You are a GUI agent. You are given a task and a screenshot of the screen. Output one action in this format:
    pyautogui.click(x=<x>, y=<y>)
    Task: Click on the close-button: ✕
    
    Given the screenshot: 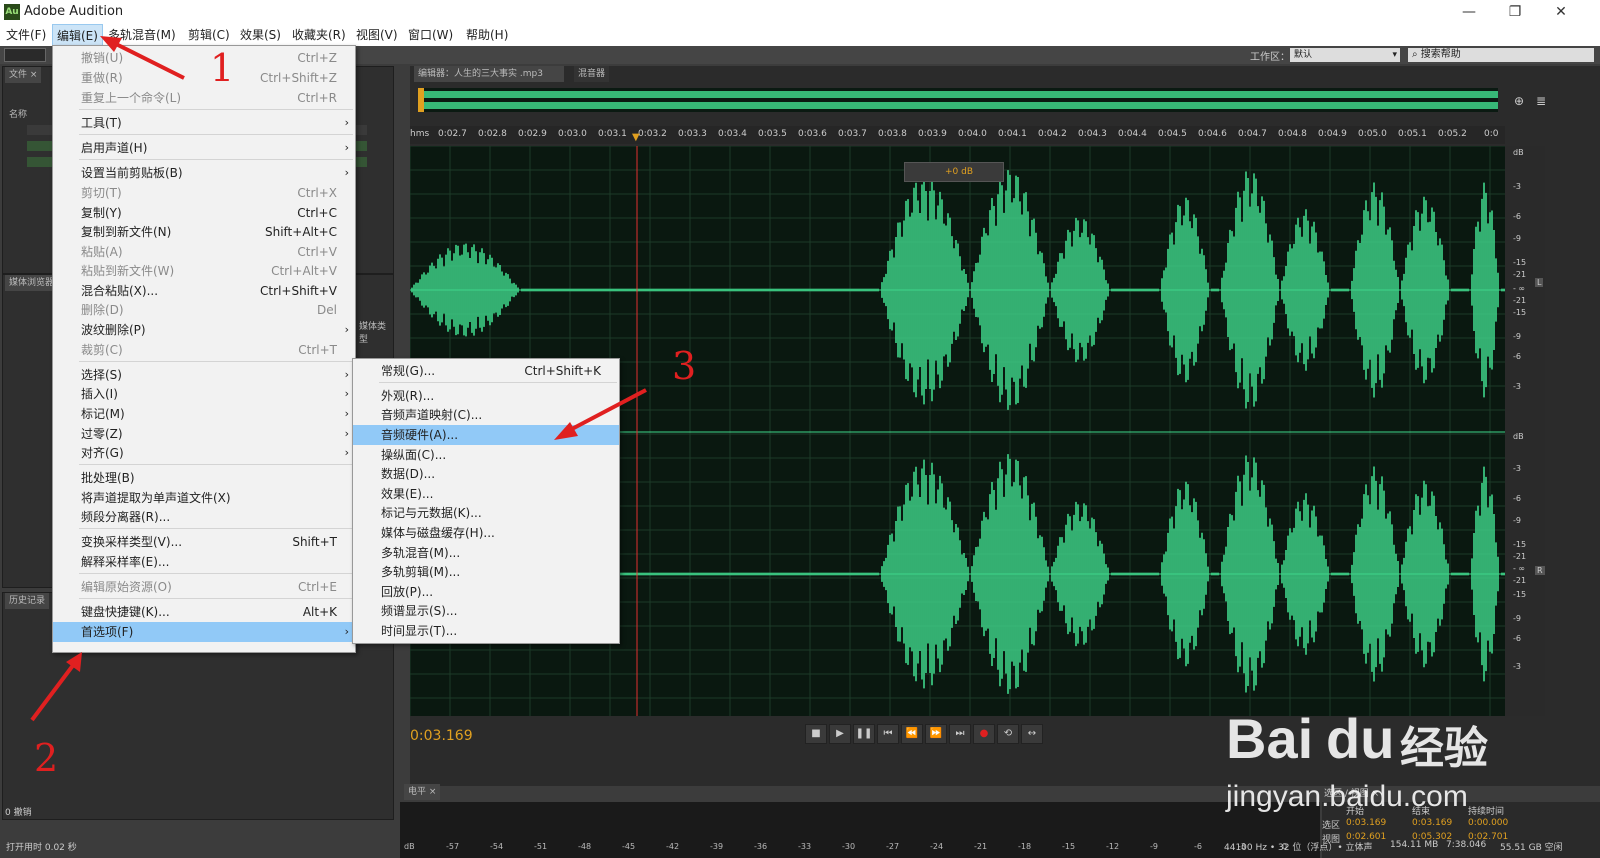 What is the action you would take?
    pyautogui.click(x=1561, y=12)
    